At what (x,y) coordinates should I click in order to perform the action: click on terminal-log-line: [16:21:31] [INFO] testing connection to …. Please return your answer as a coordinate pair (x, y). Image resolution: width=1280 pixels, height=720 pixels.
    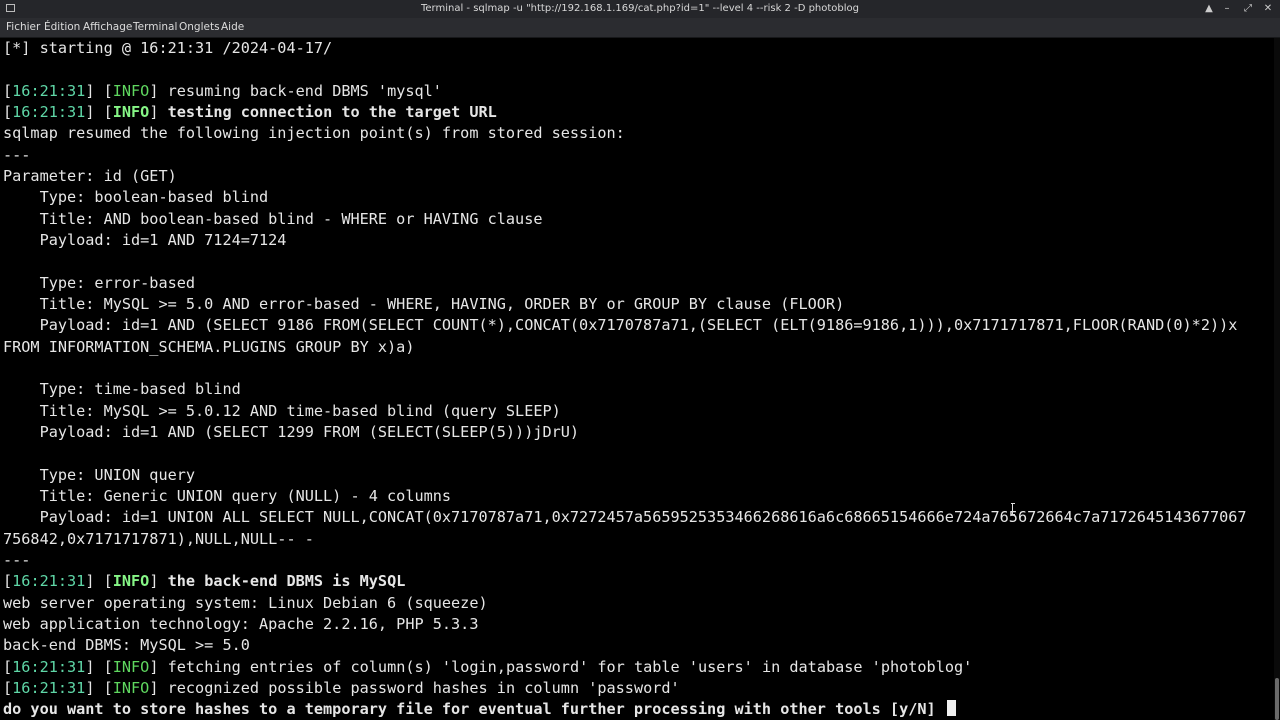
    Looking at the image, I should click on (250, 112).